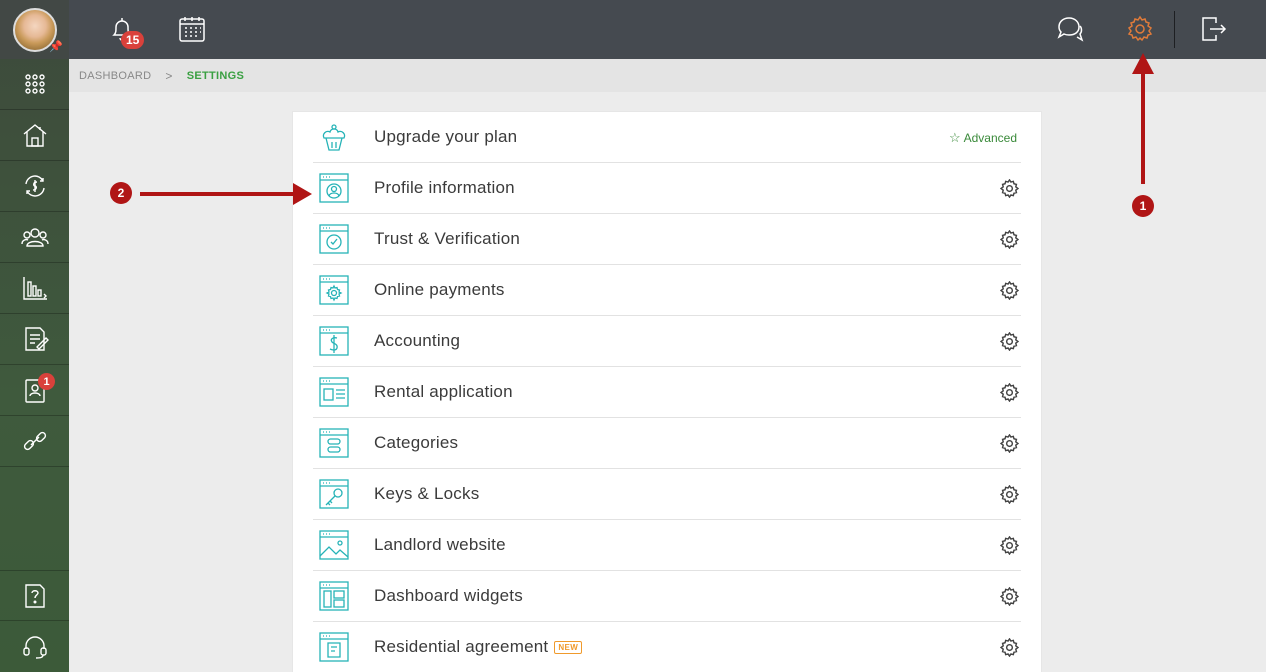  Describe the element at coordinates (667, 75) in the screenshot. I see `breadcrumb: DASHBOARD > SETTINGS` at that location.